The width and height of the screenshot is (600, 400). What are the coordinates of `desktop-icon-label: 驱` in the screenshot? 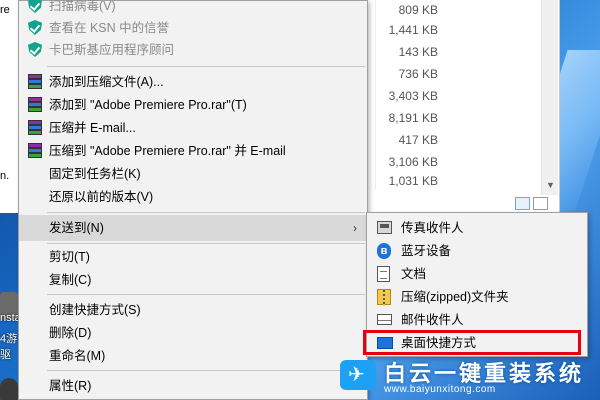 It's located at (5, 355).